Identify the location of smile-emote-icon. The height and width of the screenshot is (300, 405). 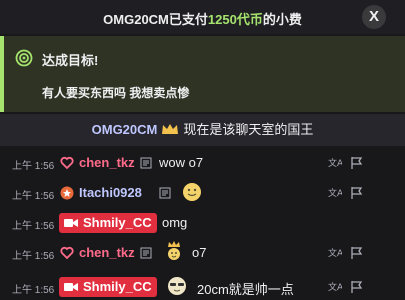
(192, 192).